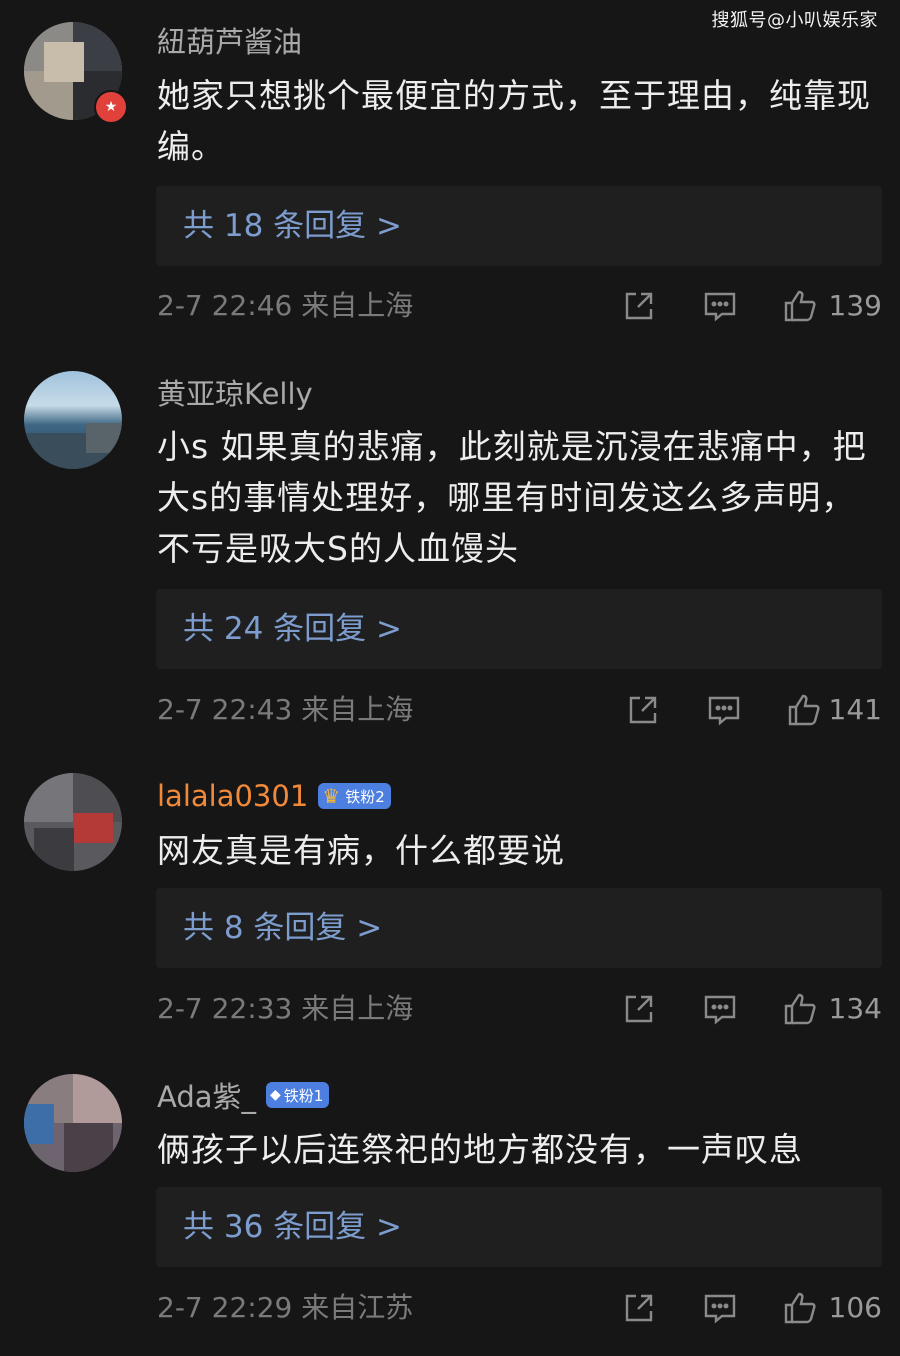 Image resolution: width=900 pixels, height=1356 pixels. What do you see at coordinates (365, 796) in the screenshot?
I see `badge-label: 铁粉2` at bounding box center [365, 796].